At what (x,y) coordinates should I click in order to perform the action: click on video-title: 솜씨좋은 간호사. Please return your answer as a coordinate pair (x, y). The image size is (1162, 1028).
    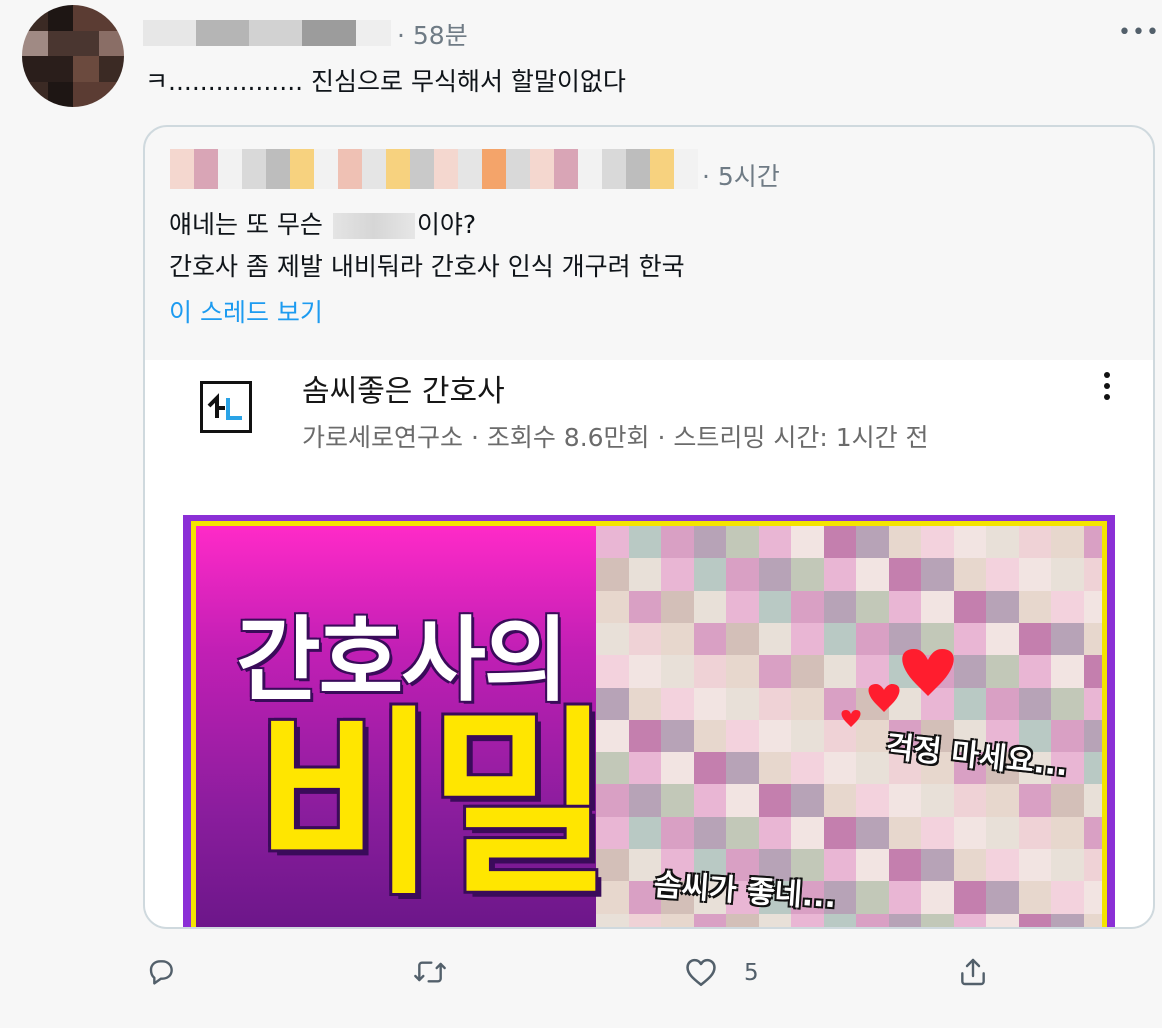
    Looking at the image, I should click on (403, 391).